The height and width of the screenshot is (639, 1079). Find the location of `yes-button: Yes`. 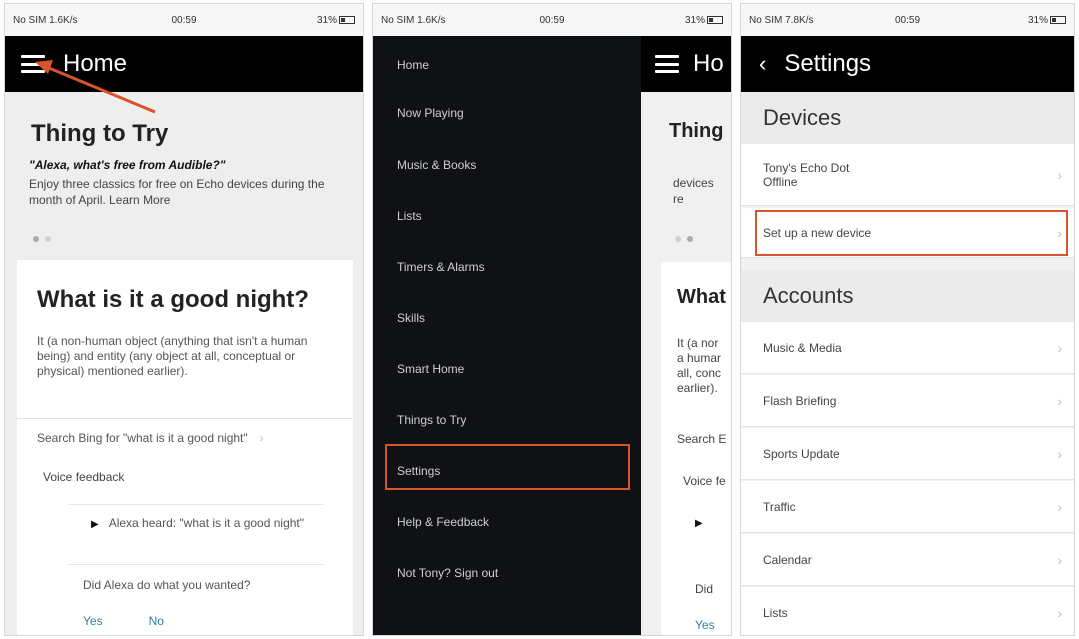

yes-button: Yes is located at coordinates (93, 621).